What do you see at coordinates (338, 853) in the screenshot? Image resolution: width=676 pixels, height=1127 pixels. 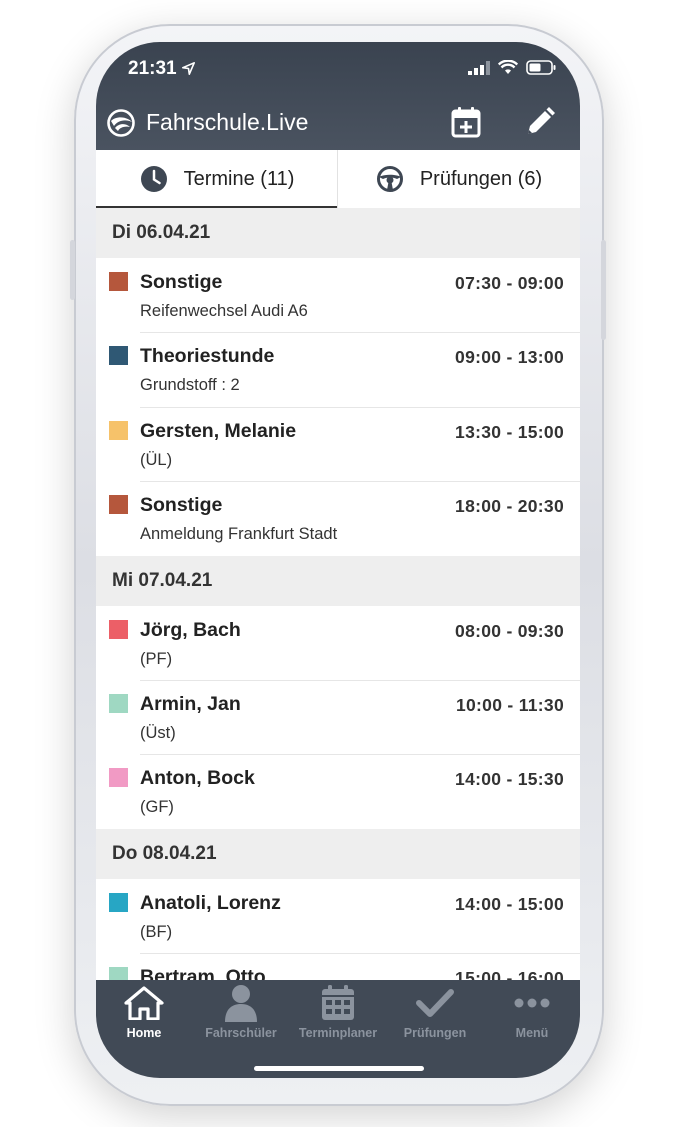 I see `date-header: Do 08.04.21` at bounding box center [338, 853].